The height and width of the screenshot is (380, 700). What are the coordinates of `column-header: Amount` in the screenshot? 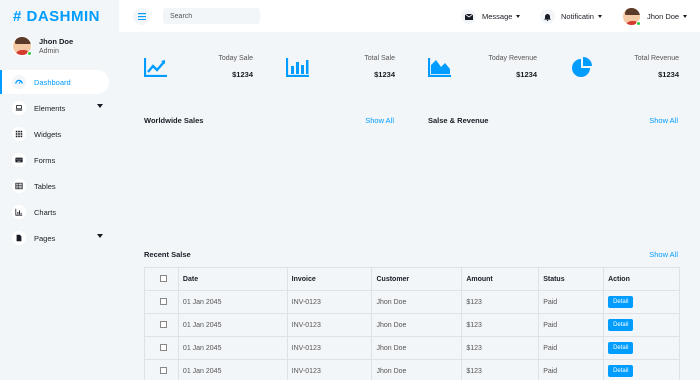 It's located at (500, 279).